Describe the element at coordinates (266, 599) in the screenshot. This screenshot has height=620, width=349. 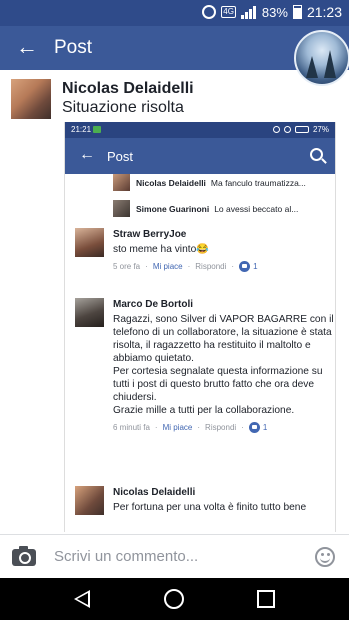
I see `nav-recents-icon` at that location.